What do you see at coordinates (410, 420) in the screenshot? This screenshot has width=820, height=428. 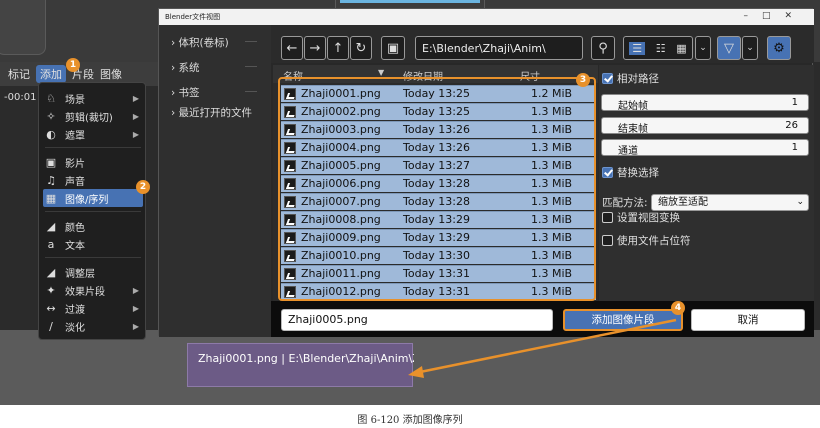 I see `figure-caption: 图 6-120 添加图像序列` at bounding box center [410, 420].